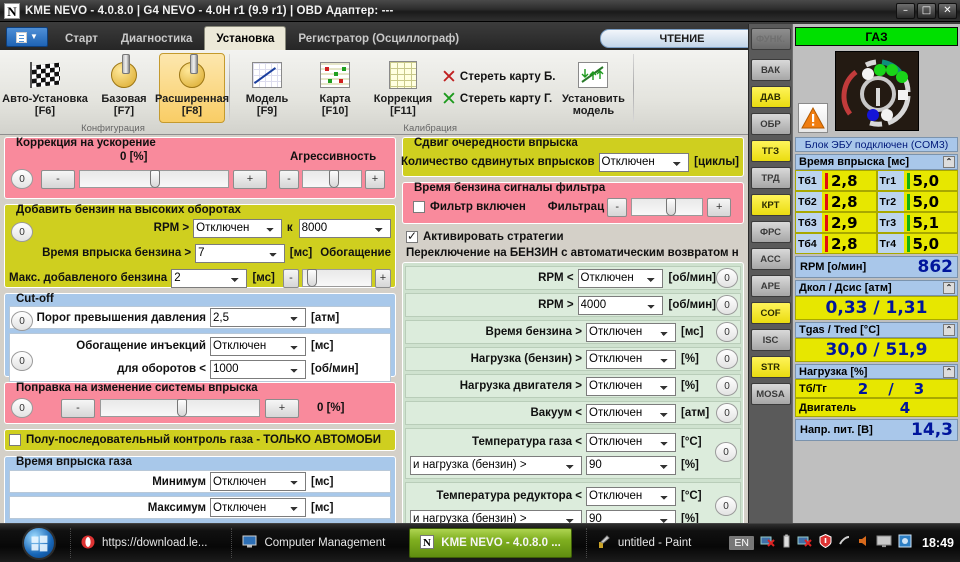 Image resolution: width=960 pixels, height=562 pixels. I want to click on injection-change-badge: 0, so click(22, 408).